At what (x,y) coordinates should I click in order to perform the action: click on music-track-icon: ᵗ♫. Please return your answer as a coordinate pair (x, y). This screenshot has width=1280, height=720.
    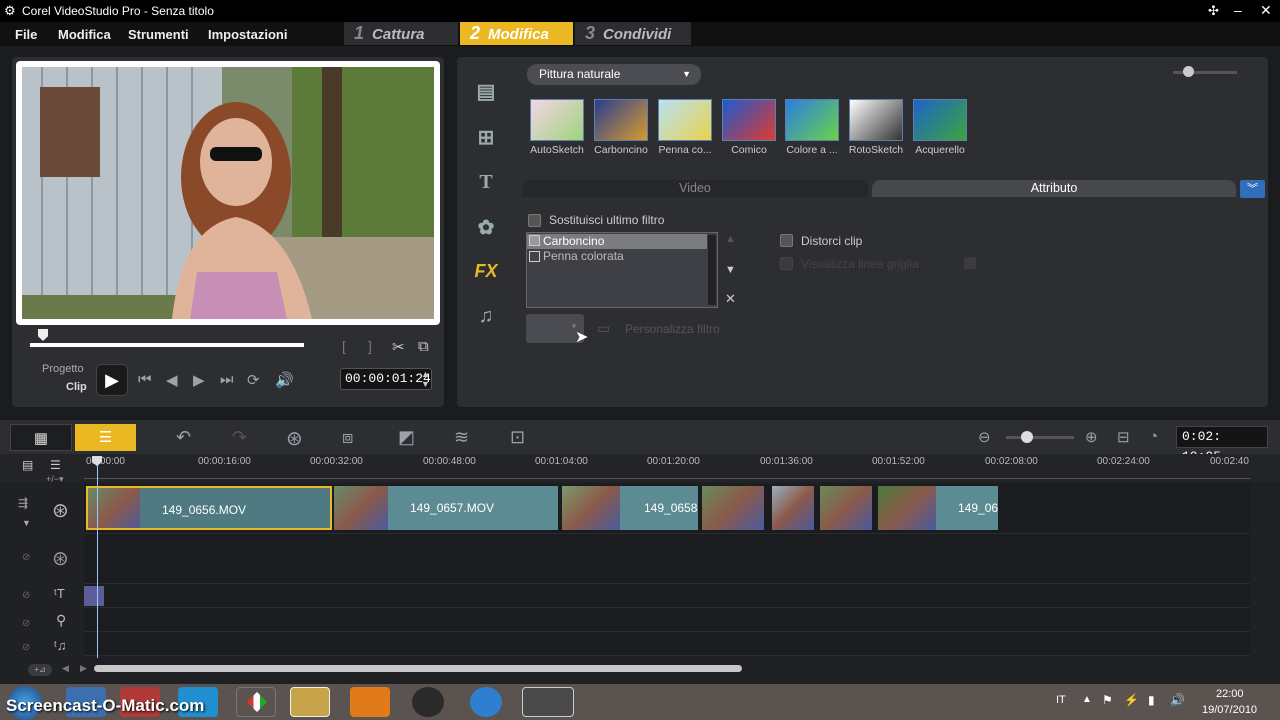
    Looking at the image, I should click on (60, 645).